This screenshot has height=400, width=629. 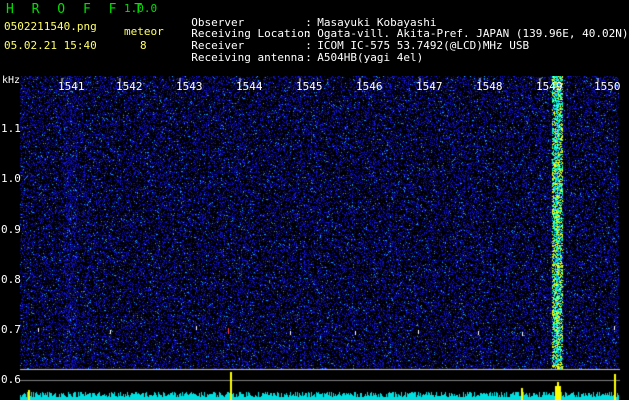 What do you see at coordinates (189, 86) in the screenshot?
I see `time-tick-label: 1543` at bounding box center [189, 86].